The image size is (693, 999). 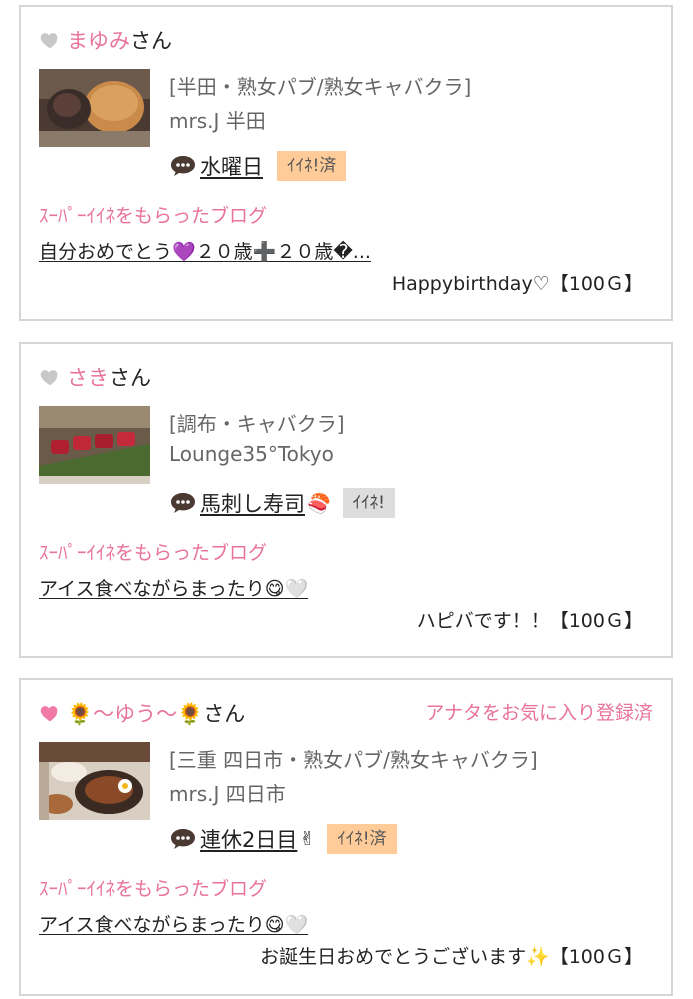 I want to click on shop-category: [調布・キャバクラ], so click(x=257, y=424).